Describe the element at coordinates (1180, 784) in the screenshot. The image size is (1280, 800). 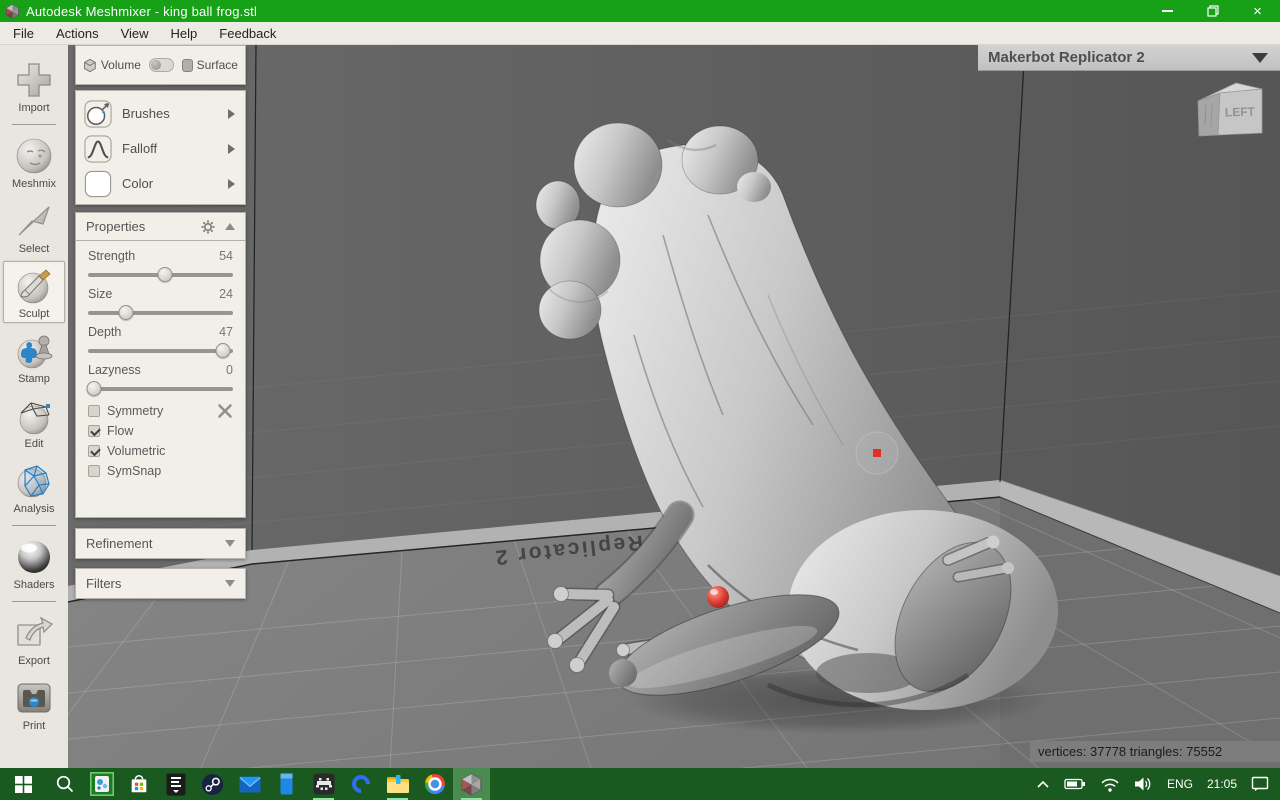
I see `tray-language: ENG` at that location.